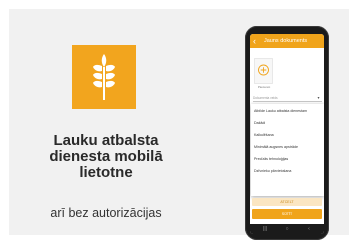 This screenshot has height=244, width=358. I want to click on system-back-icon: ‹, so click(309, 229).